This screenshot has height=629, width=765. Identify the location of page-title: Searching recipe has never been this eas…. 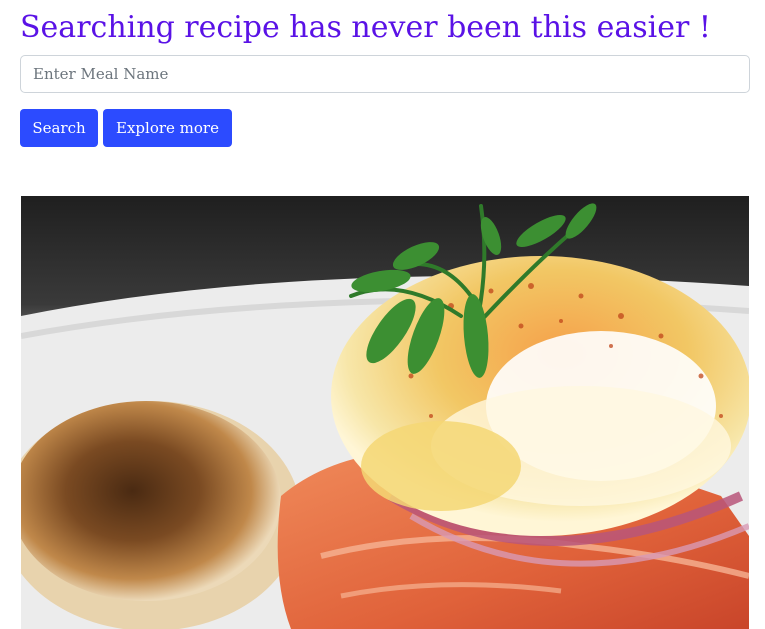
(365, 27).